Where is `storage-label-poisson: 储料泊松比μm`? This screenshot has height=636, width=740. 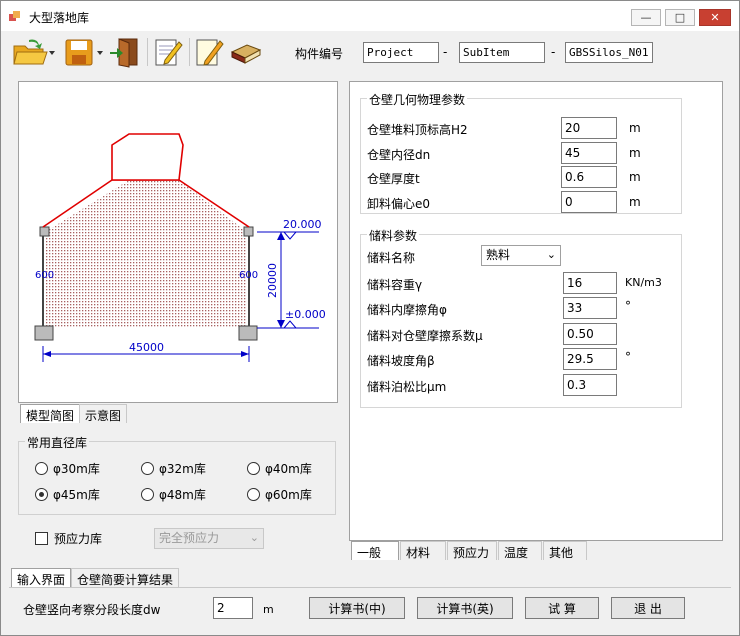
storage-label-poisson: 储料泊松比μm is located at coordinates (407, 387).